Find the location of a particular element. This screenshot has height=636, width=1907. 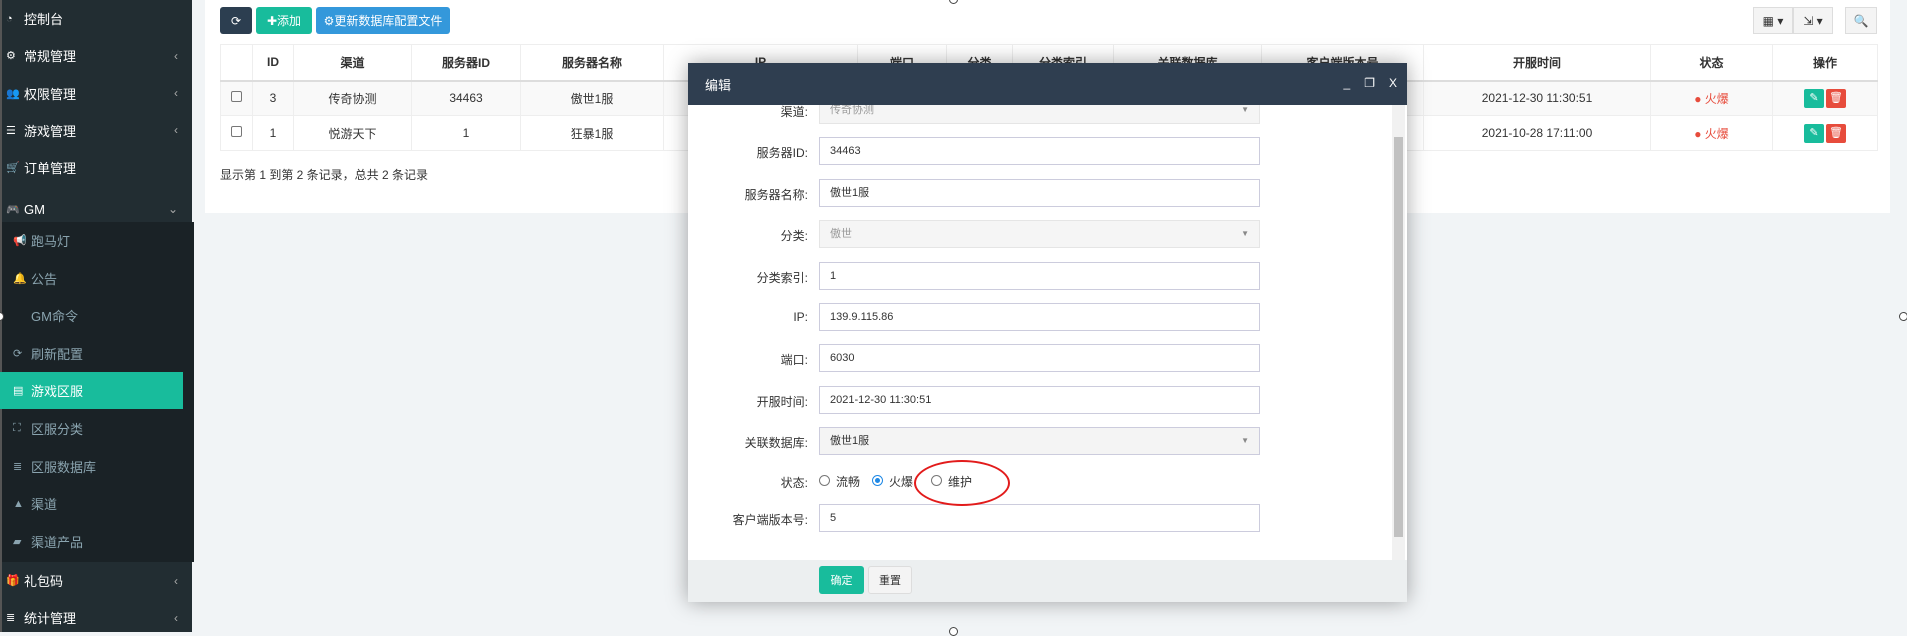

shopping-bag-icon: ▰ is located at coordinates (17, 541).